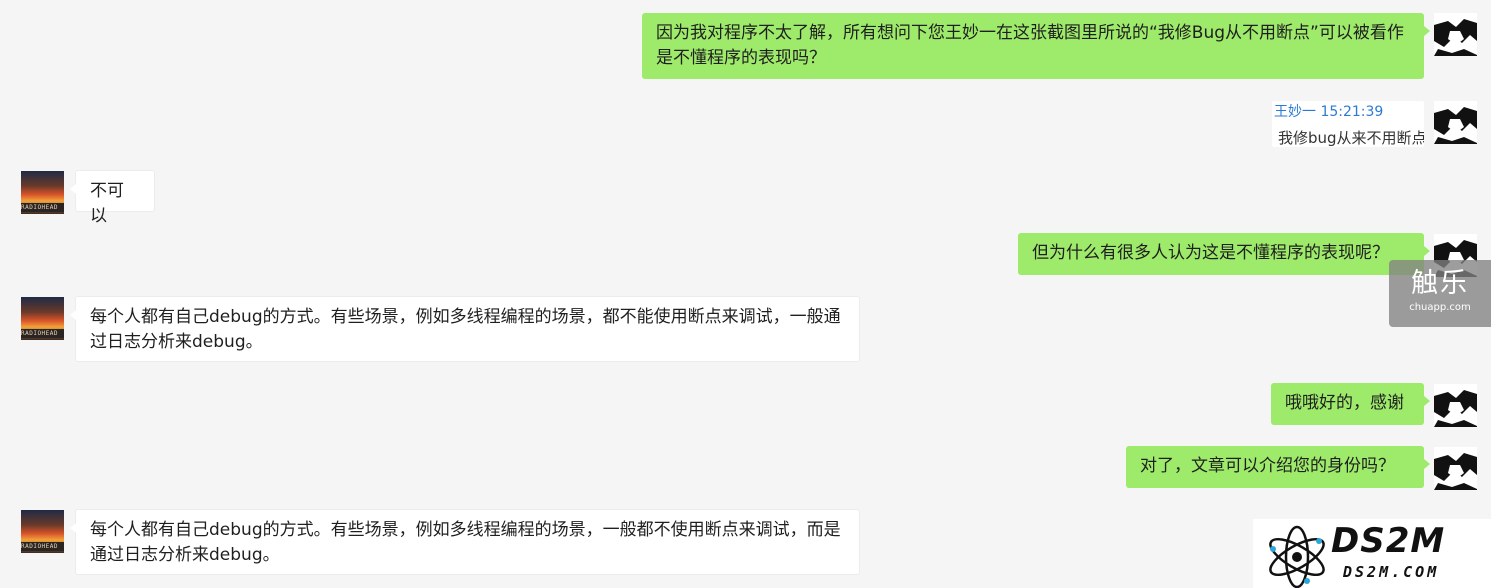  Describe the element at coordinates (1278, 467) in the screenshot. I see `message-bubble-outgoing: 对了，文章可以介绍您的身份吗？` at that location.